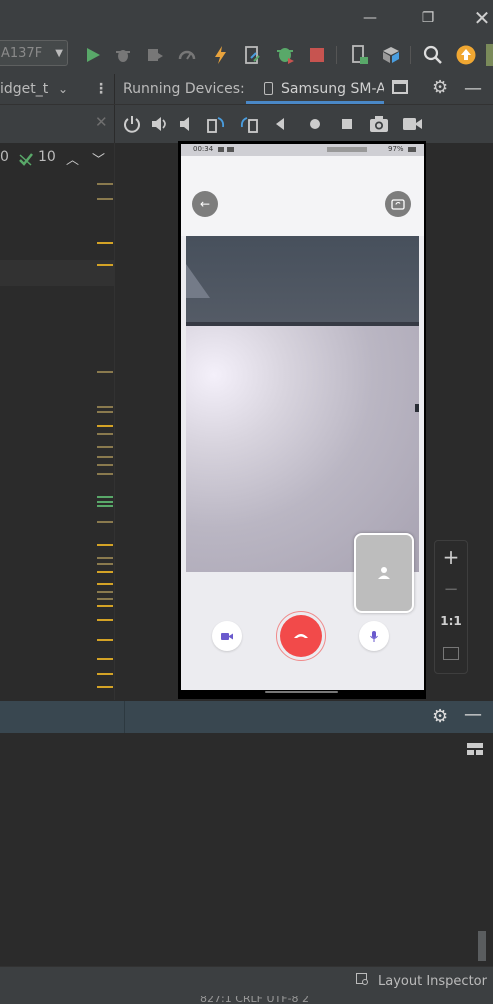 The image size is (493, 1004). Describe the element at coordinates (475, 749) in the screenshot. I see `layout-grid-icon` at that location.